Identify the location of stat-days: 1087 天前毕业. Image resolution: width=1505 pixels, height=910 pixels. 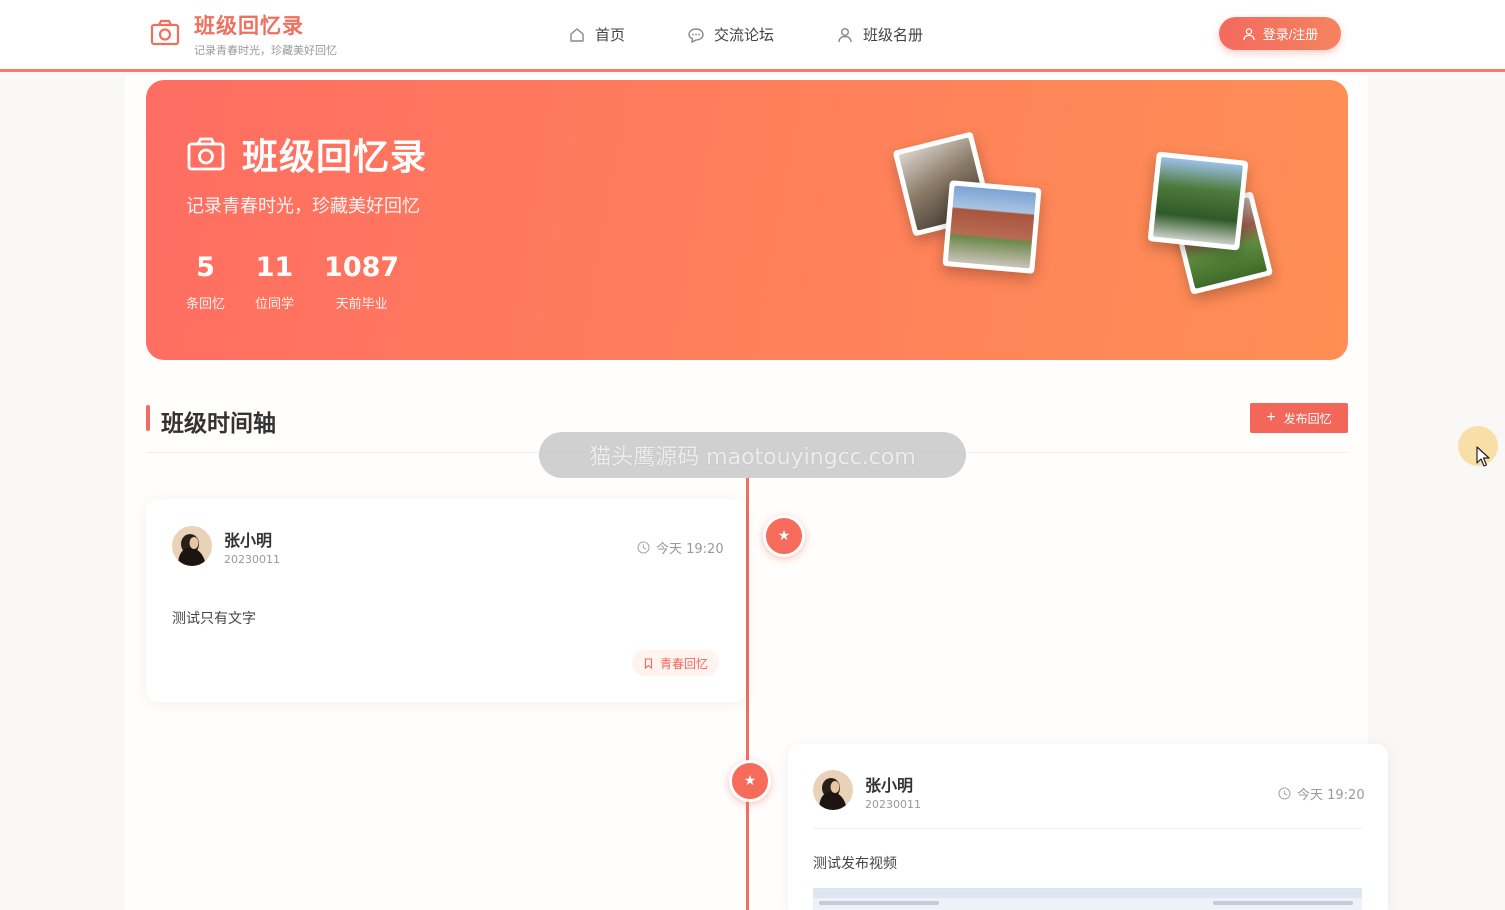
(361, 282).